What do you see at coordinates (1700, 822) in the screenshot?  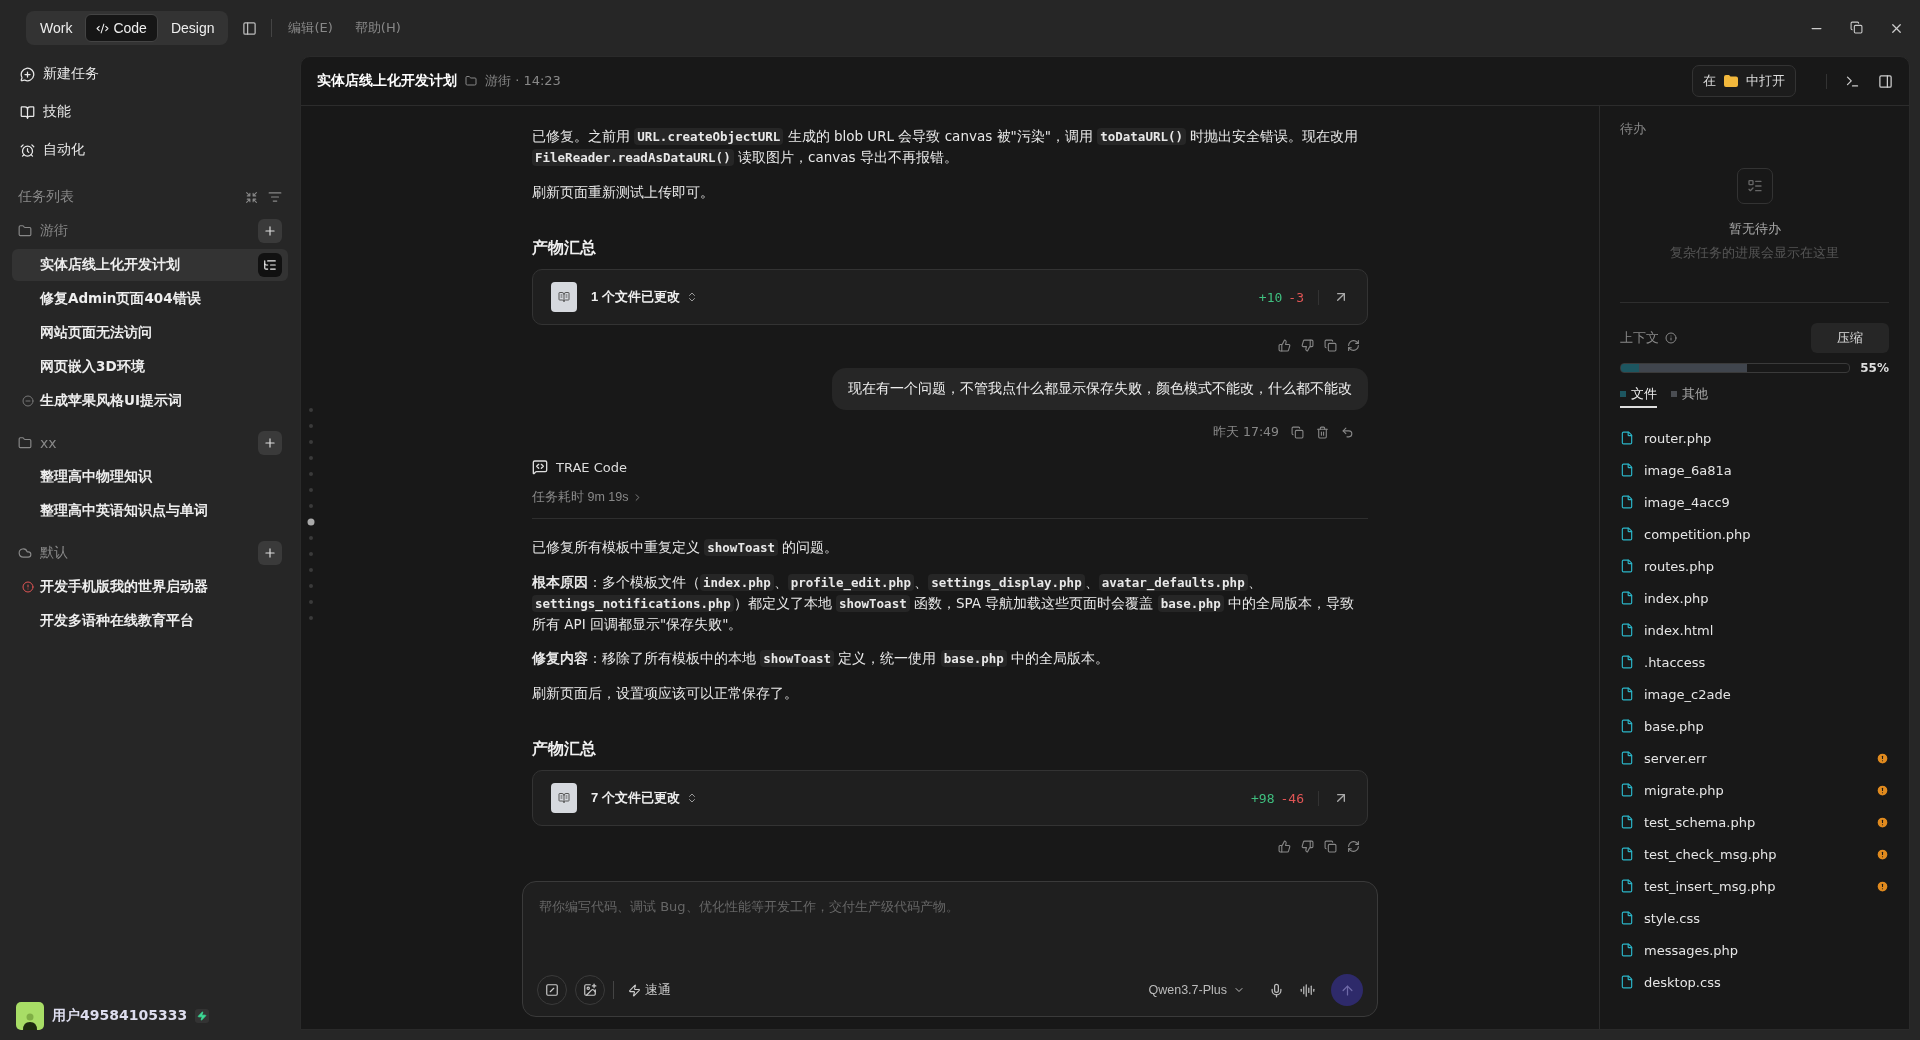 I see `file-name: test_schema.php` at bounding box center [1700, 822].